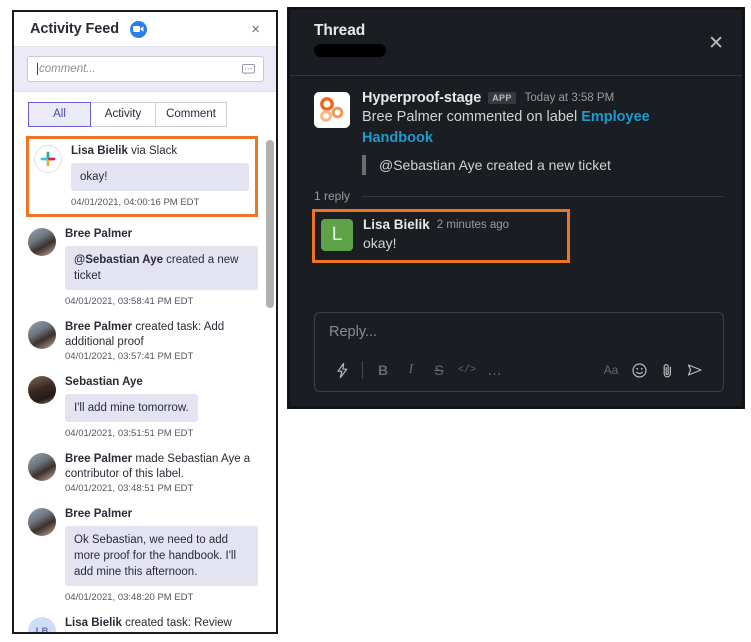 The height and width of the screenshot is (642, 751). What do you see at coordinates (383, 370) in the screenshot?
I see `bold-icon: B` at bounding box center [383, 370].